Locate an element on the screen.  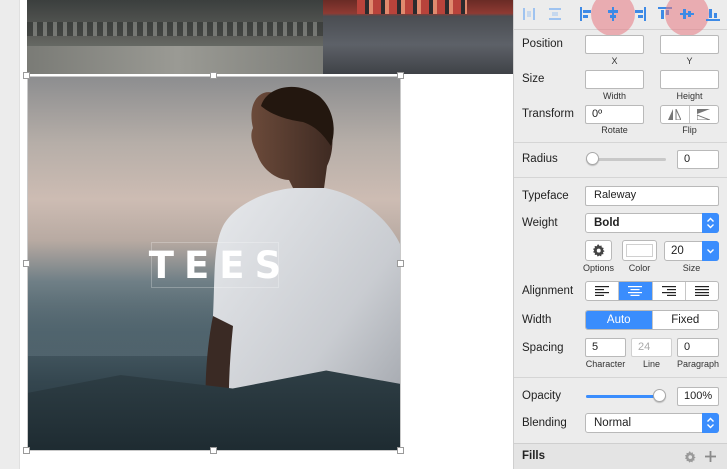
line-caption: Line is located at coordinates (651, 364).